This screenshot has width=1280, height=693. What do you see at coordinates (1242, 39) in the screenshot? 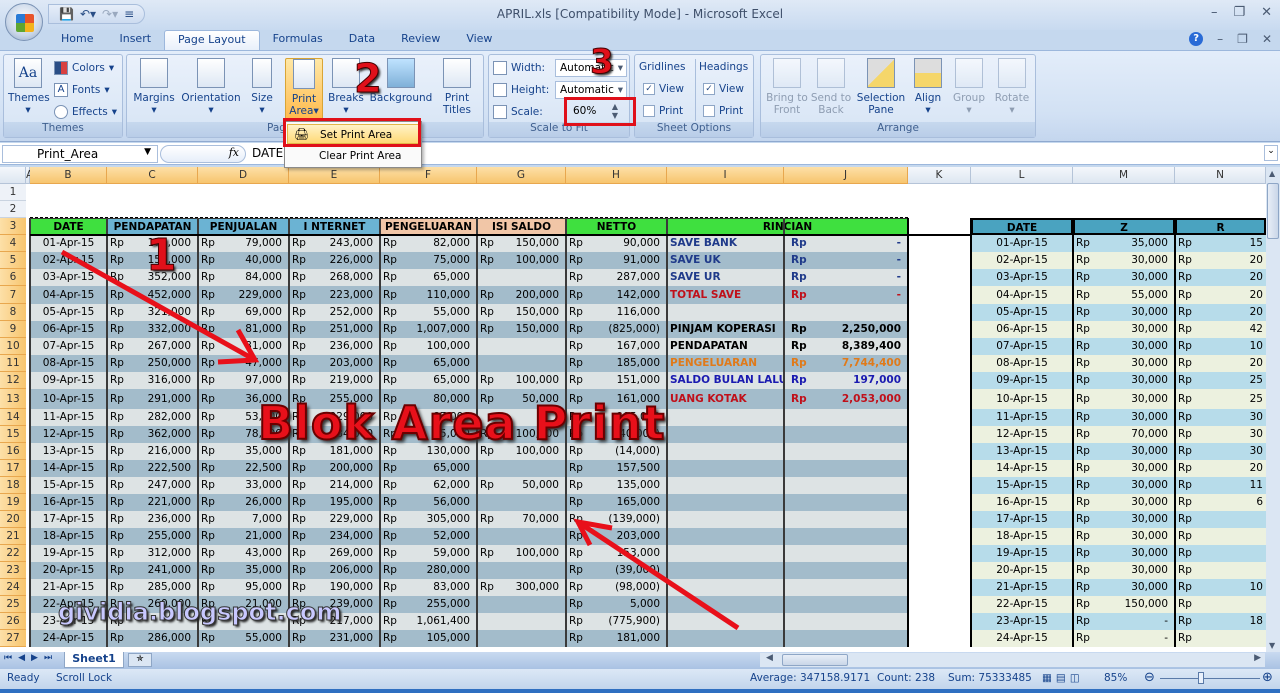
I see `workbook-restore-icon: ❐` at bounding box center [1242, 39].